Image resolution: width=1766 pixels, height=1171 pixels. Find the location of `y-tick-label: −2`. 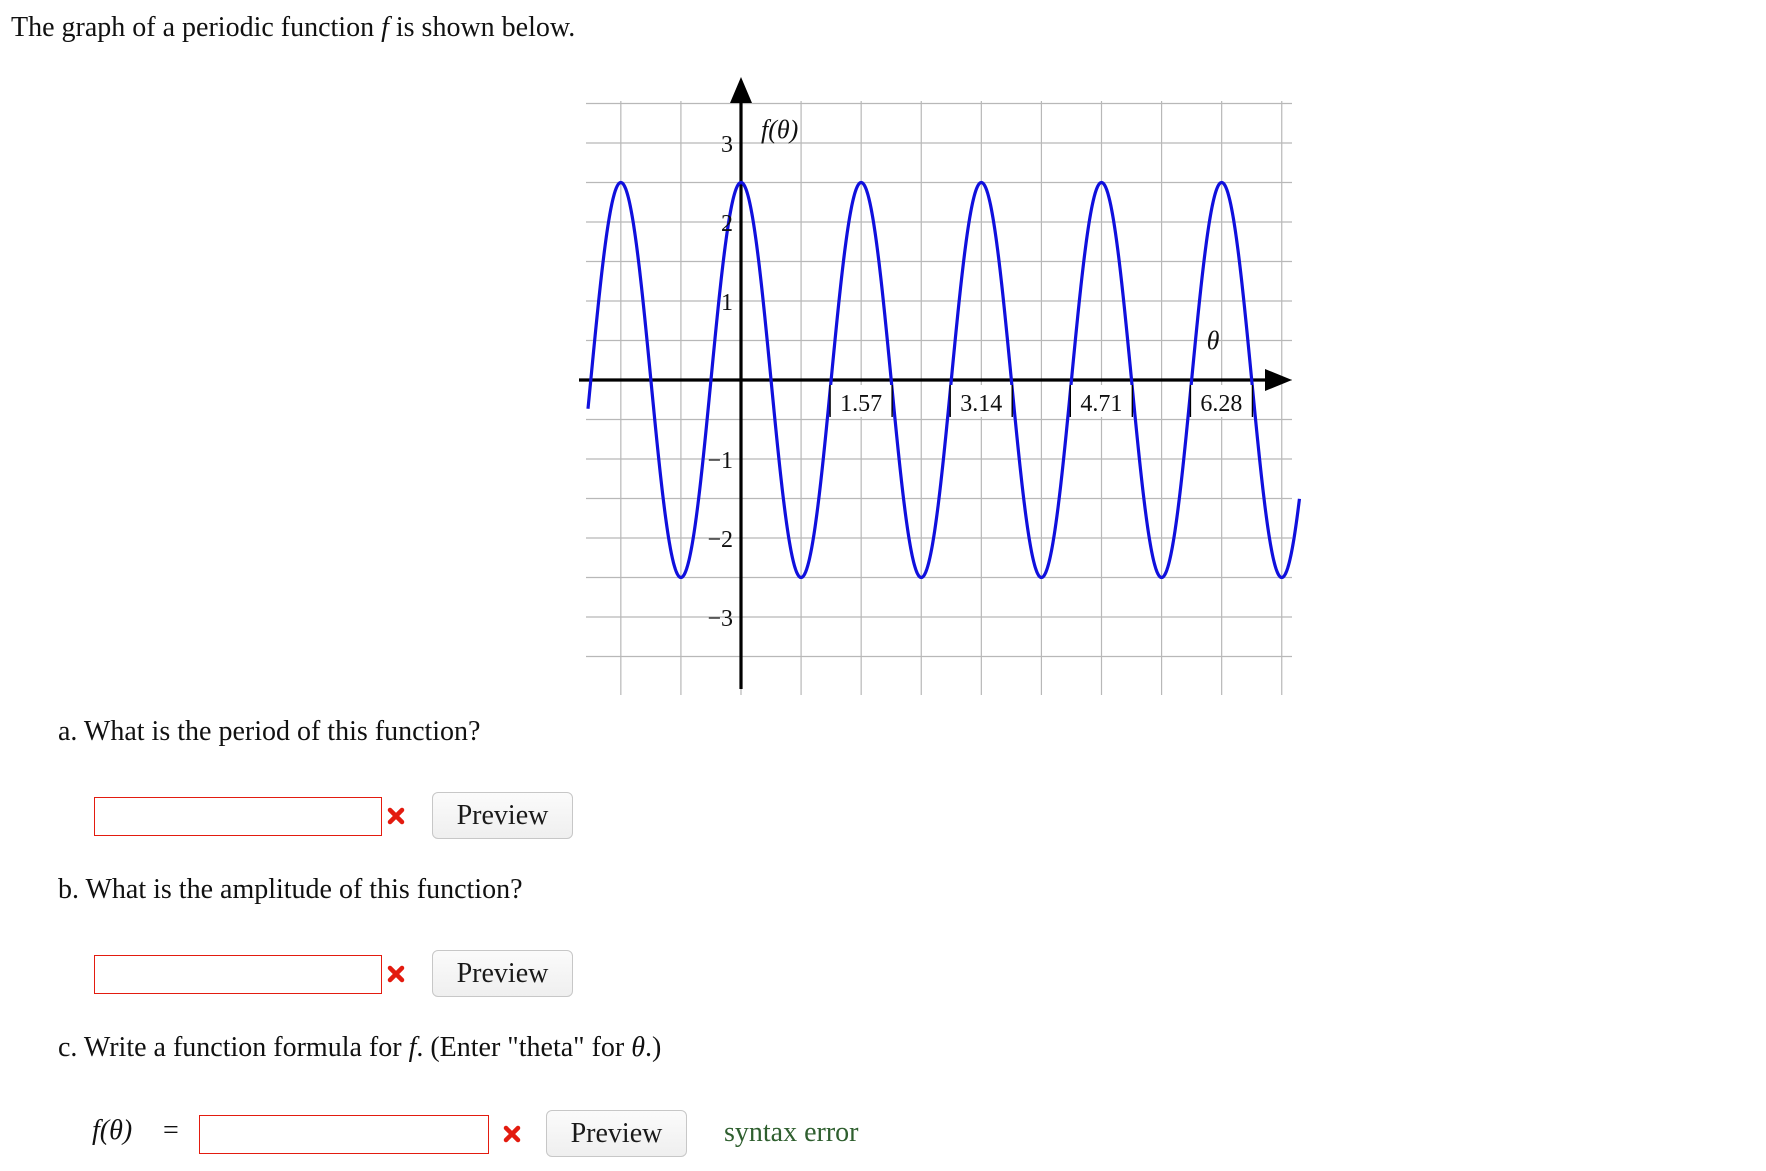

y-tick-label: −2 is located at coordinates (720, 540).